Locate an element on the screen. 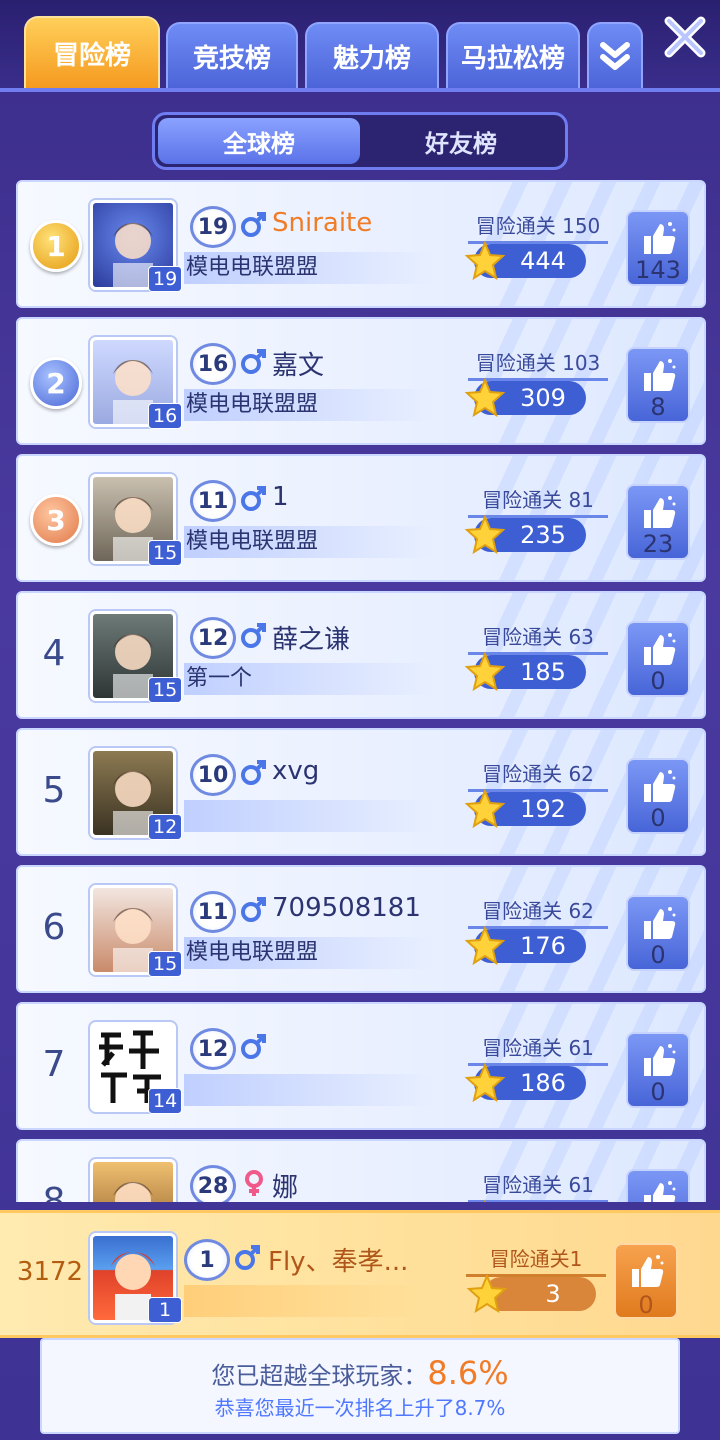  avatar-level: 16 is located at coordinates (165, 416).